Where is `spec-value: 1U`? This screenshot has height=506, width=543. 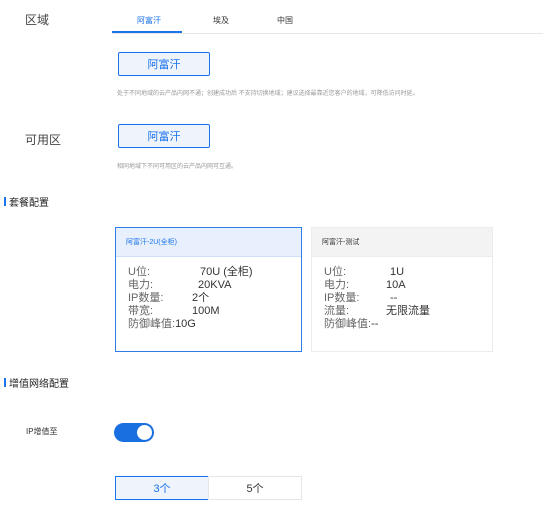 spec-value: 1U is located at coordinates (397, 272).